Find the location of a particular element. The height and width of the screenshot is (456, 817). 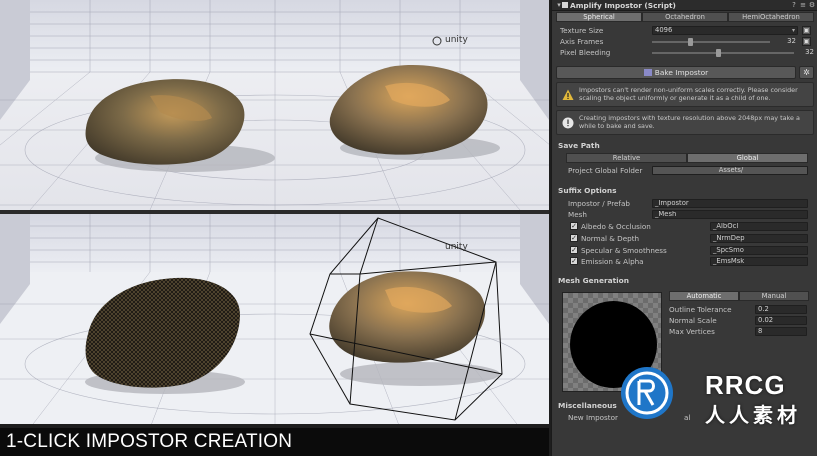

outline-tolerance-row: Outline Tolerance 0.2 is located at coordinates (739, 309).